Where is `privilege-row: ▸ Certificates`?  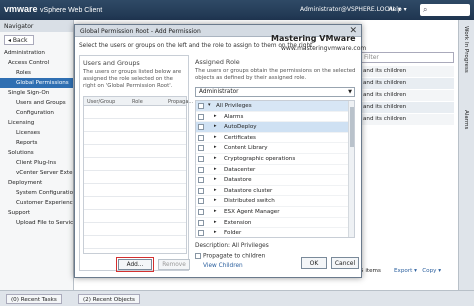
privilege-row: ▸ Certificates is located at coordinates (275, 138).